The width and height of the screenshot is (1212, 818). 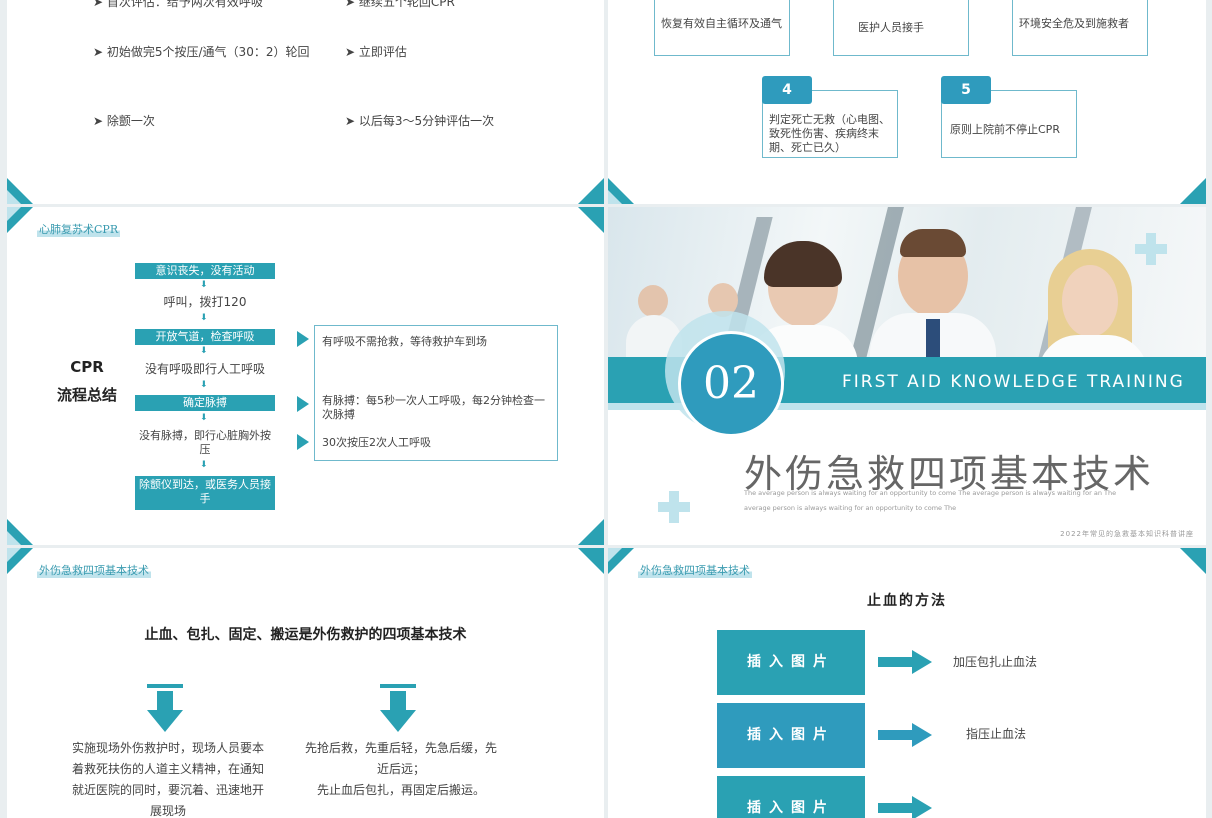 I want to click on bullet-row1-left: ➤ 首次评估：给予两次有效呼吸, so click(x=178, y=4).